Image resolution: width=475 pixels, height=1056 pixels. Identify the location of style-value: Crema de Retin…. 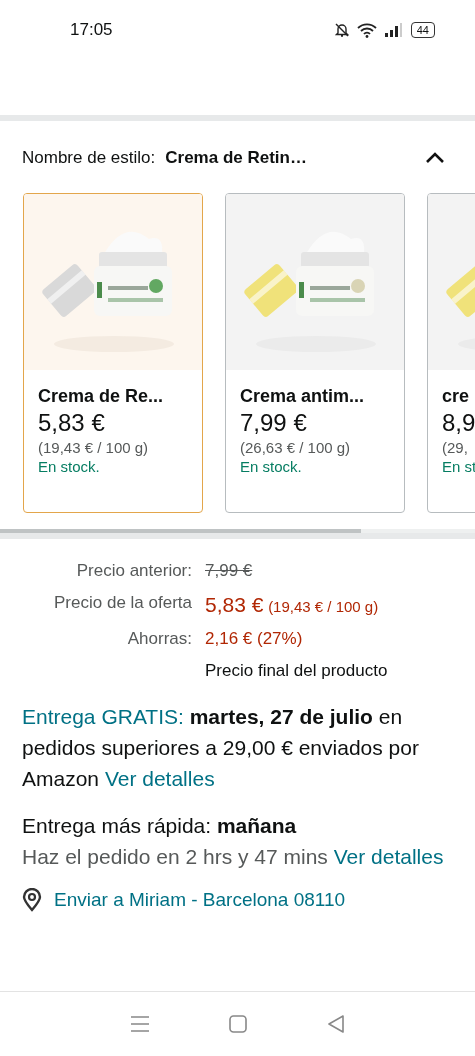
(236, 158).